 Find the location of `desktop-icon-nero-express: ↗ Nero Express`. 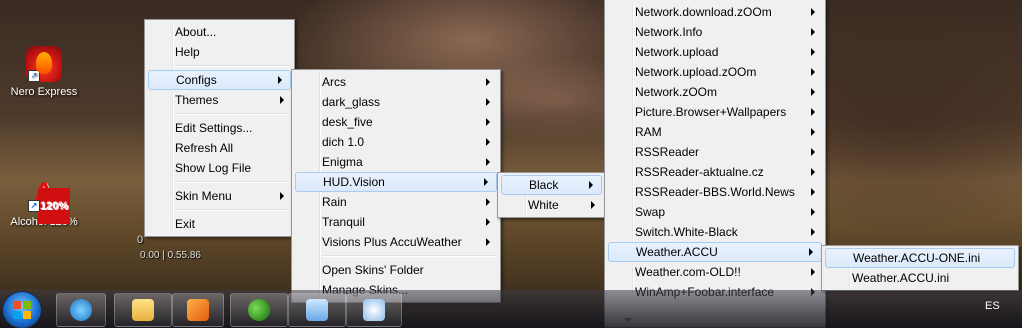

desktop-icon-nero-express: ↗ Nero Express is located at coordinates (44, 72).